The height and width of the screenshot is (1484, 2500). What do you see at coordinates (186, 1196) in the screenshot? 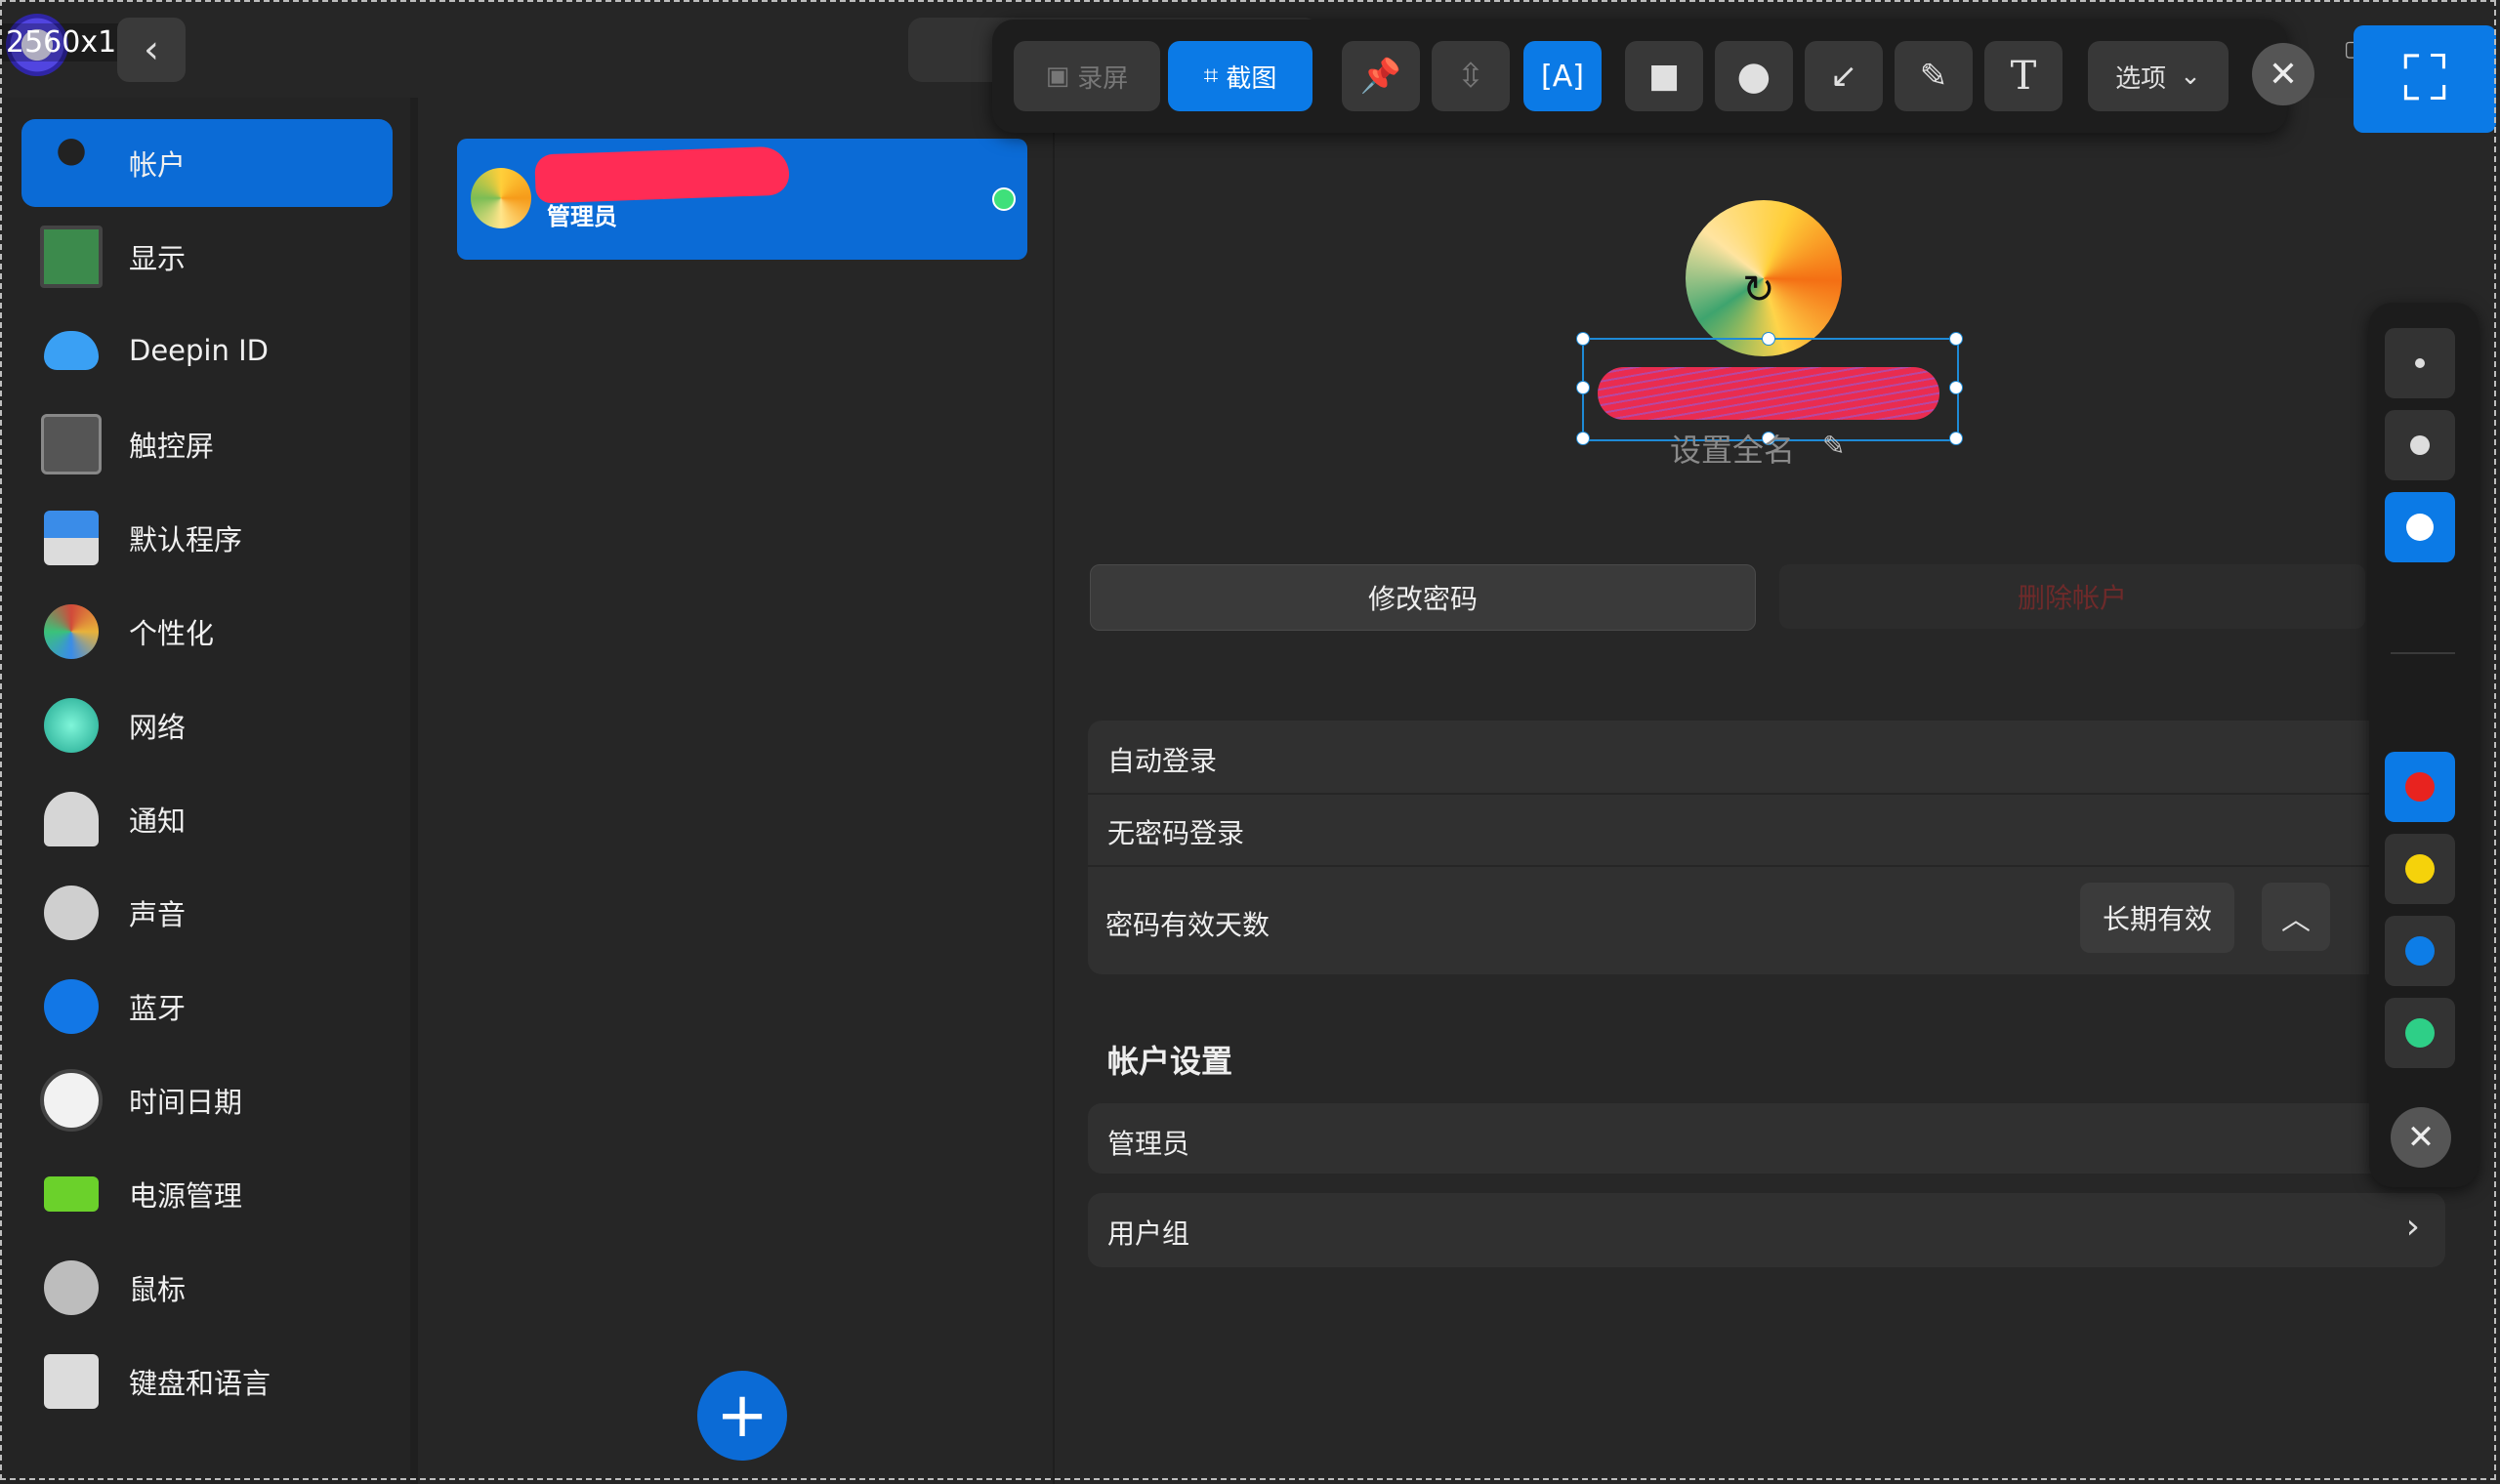
I see `sidebar-item-label: 电源管理` at bounding box center [186, 1196].